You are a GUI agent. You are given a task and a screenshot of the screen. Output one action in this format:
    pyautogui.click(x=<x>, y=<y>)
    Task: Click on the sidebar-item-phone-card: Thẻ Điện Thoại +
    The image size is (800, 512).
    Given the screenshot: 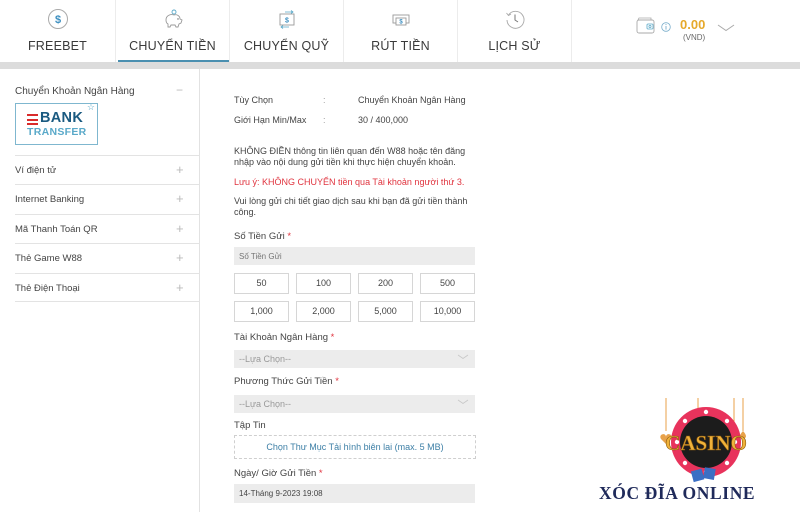 What is the action you would take?
    pyautogui.click(x=107, y=287)
    